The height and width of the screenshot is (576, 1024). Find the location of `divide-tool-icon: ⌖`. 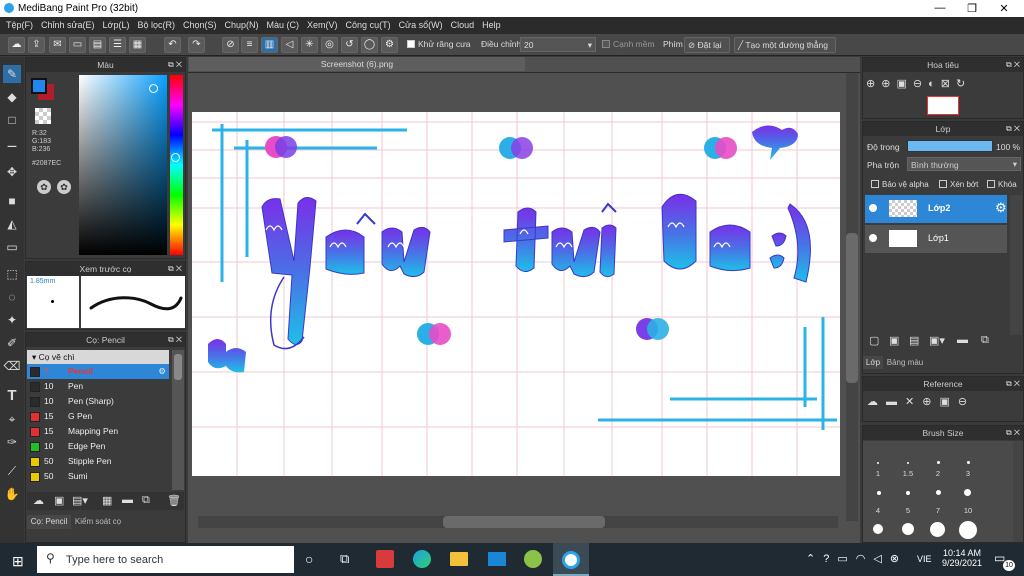

divide-tool-icon: ⌖ is located at coordinates (12, 419).